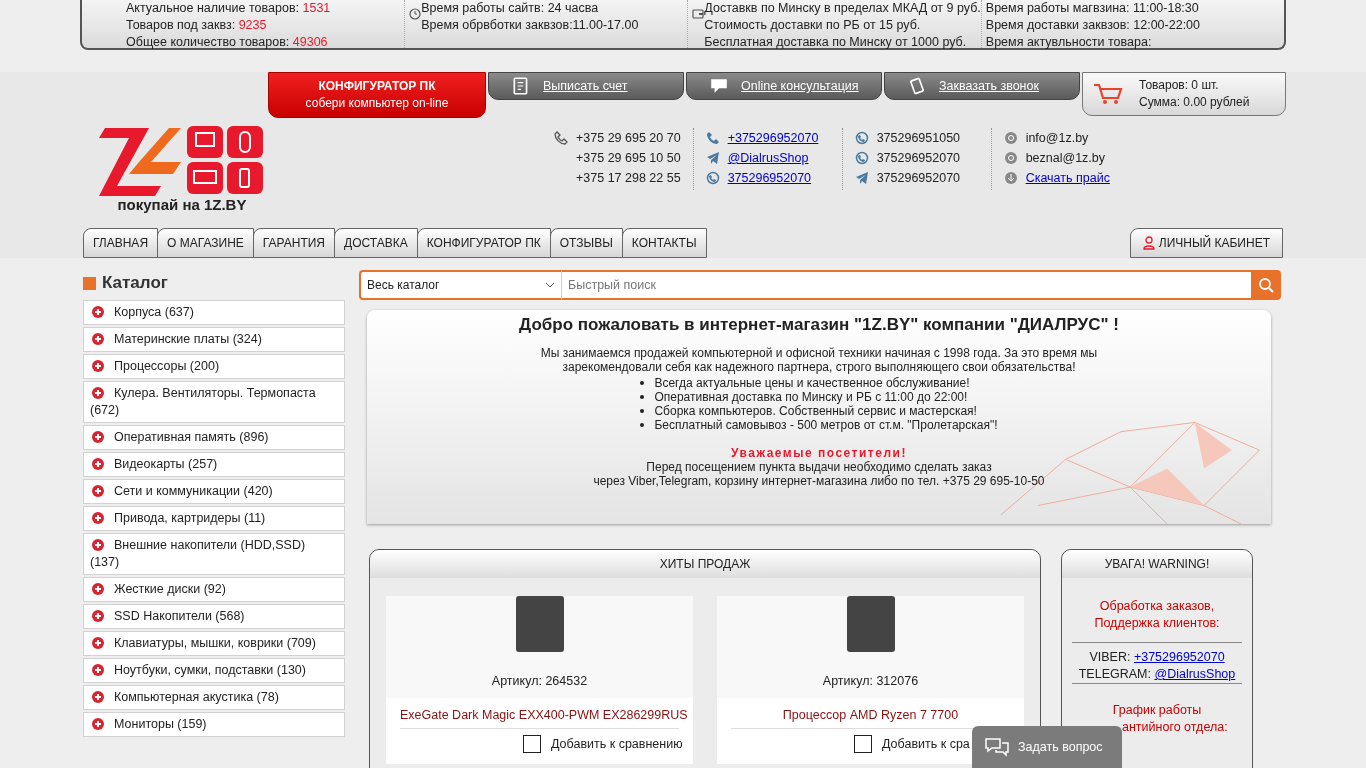 The image size is (1366, 768). I want to click on feature-text: Сборка компьютеров. Собственный сервис и мастерская!, so click(815, 411).